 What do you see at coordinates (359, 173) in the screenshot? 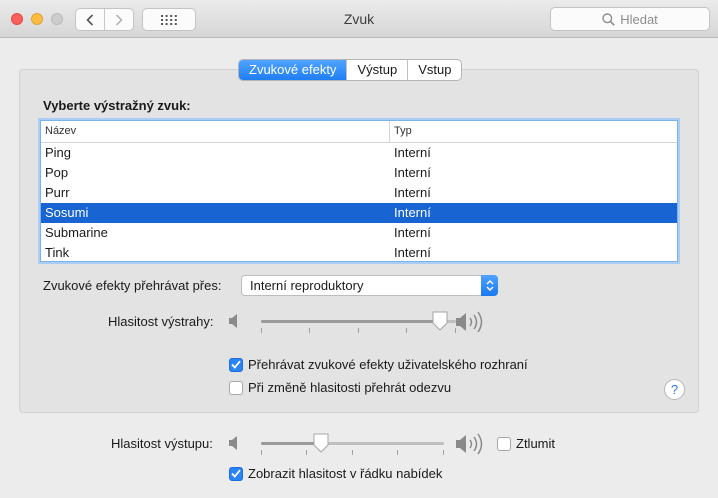
I see `table-row: Pop Interní` at bounding box center [359, 173].